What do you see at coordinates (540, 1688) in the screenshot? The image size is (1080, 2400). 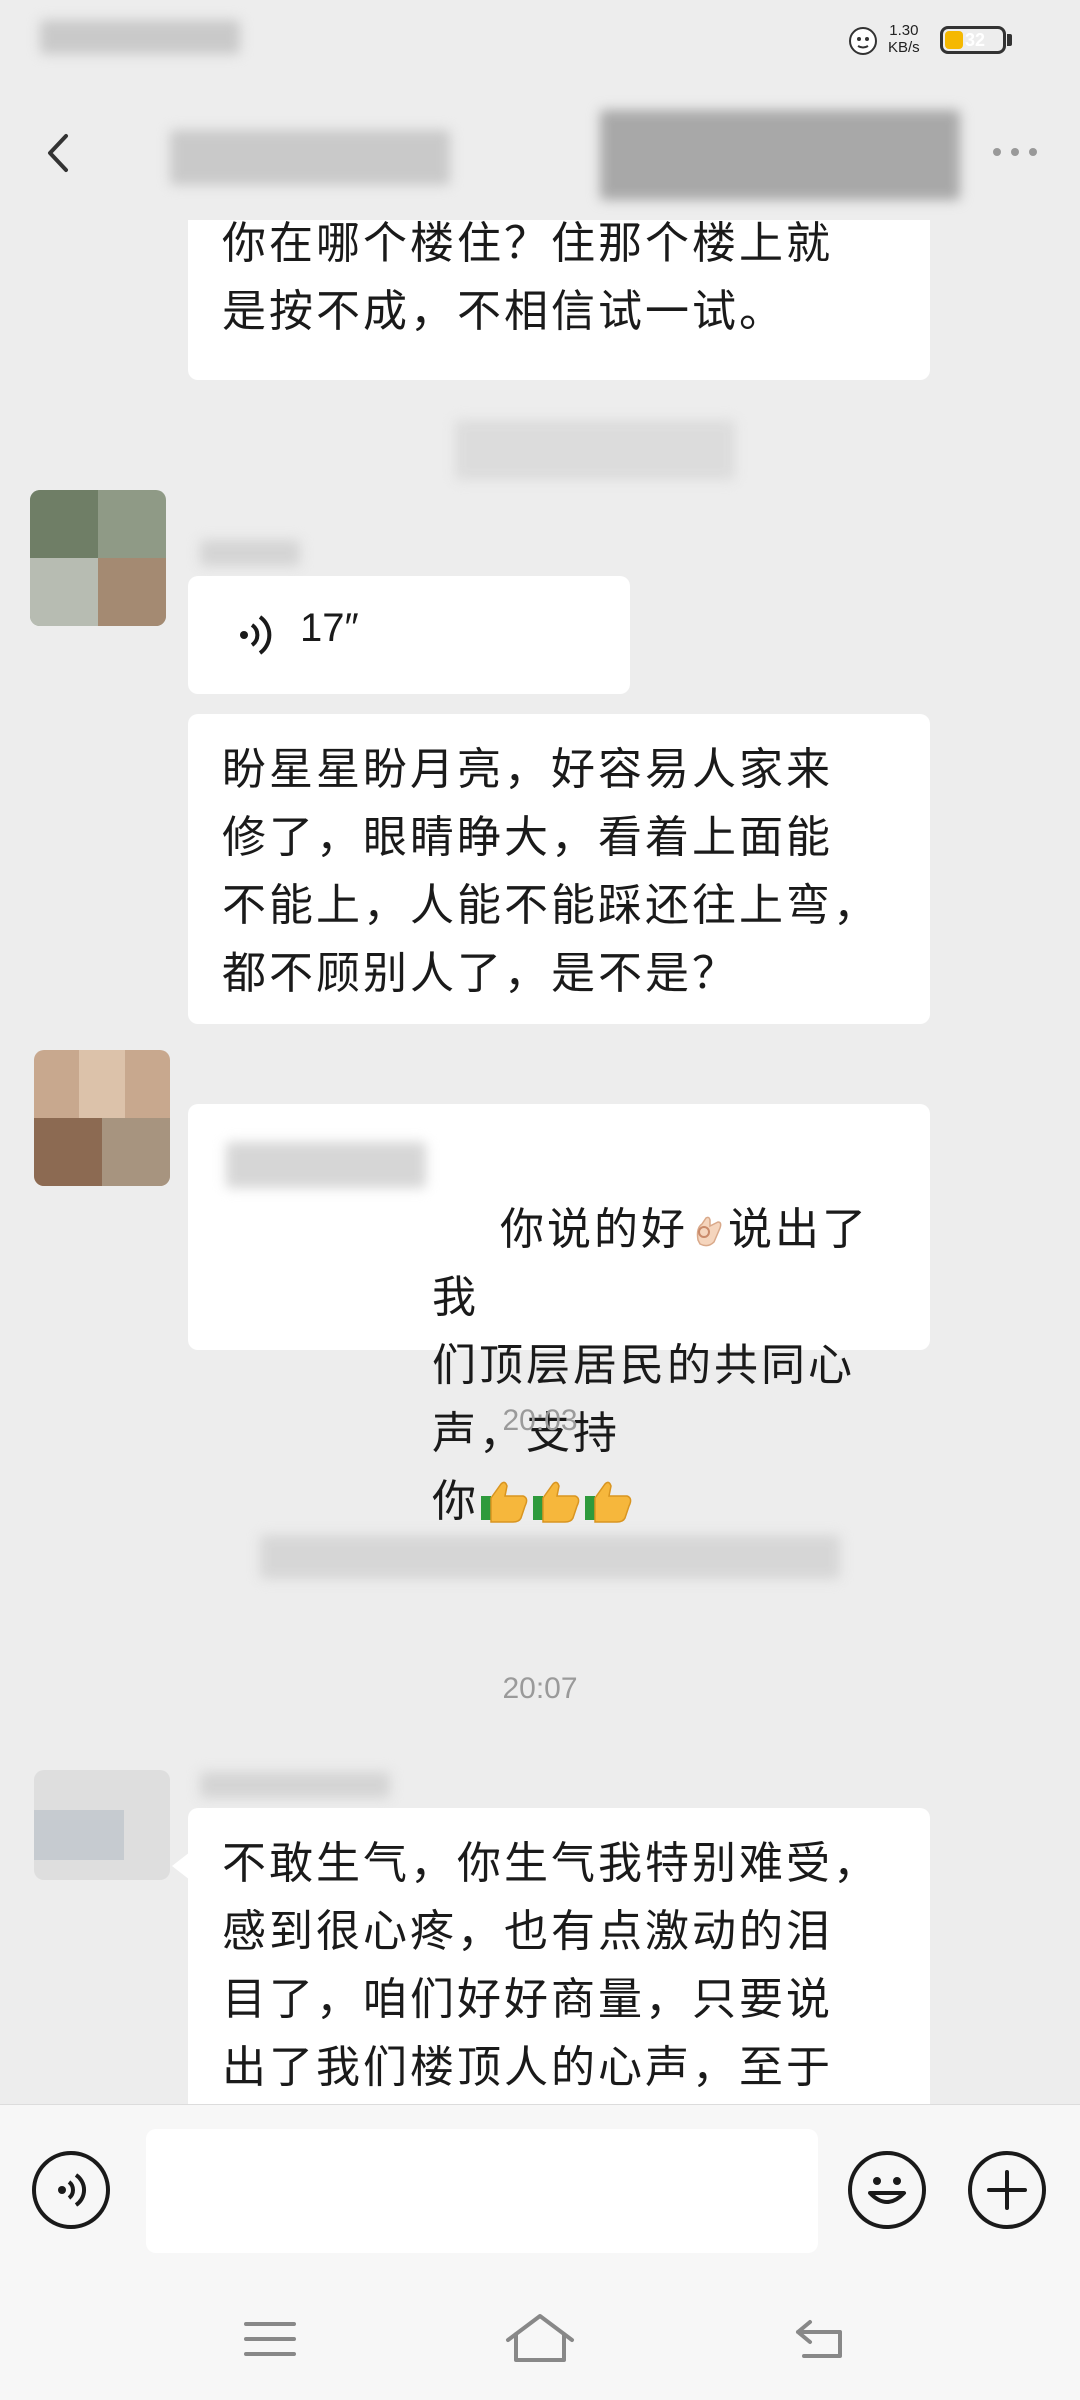 I see `timestamp: 20:07` at bounding box center [540, 1688].